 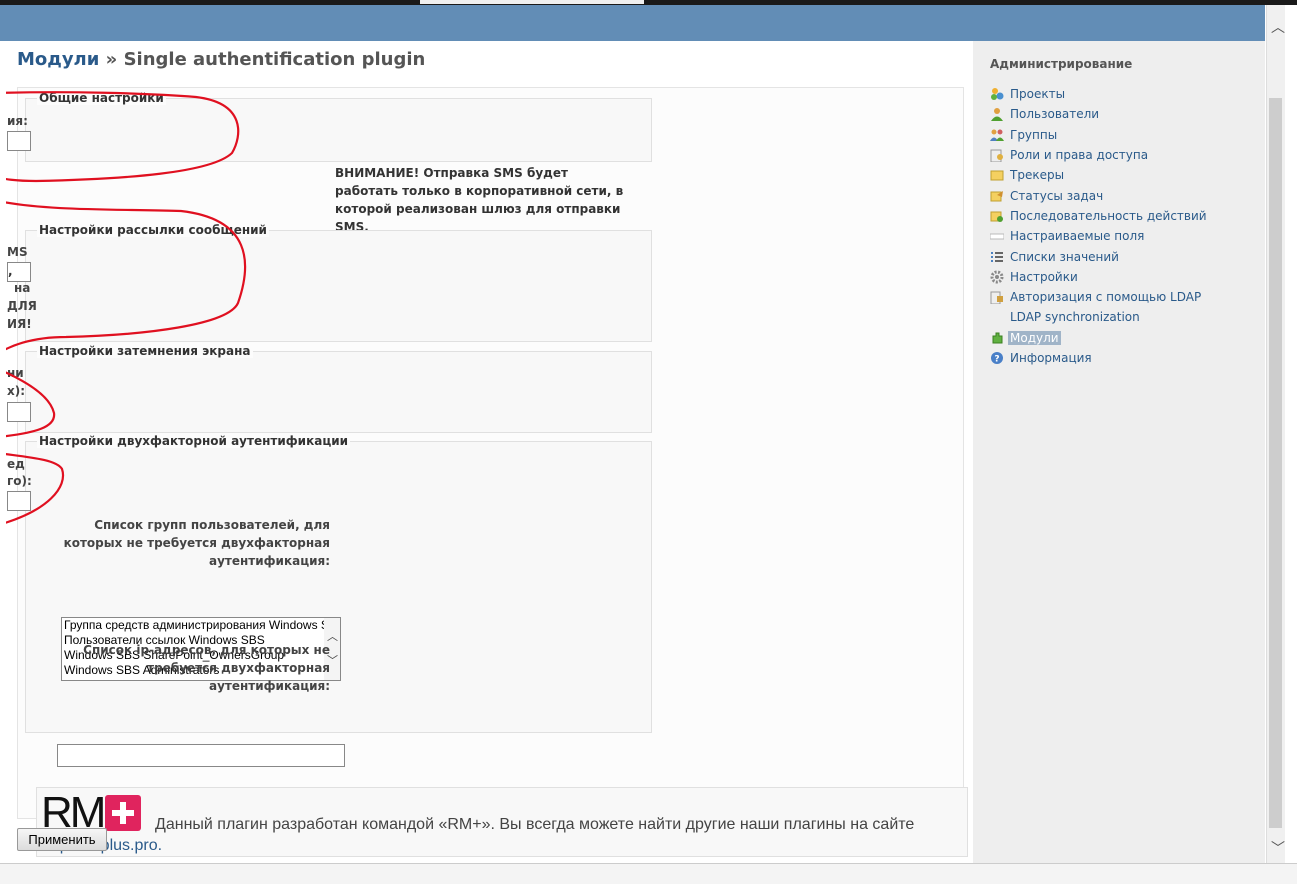 I want to click on ldap-icon, so click(x=997, y=297).